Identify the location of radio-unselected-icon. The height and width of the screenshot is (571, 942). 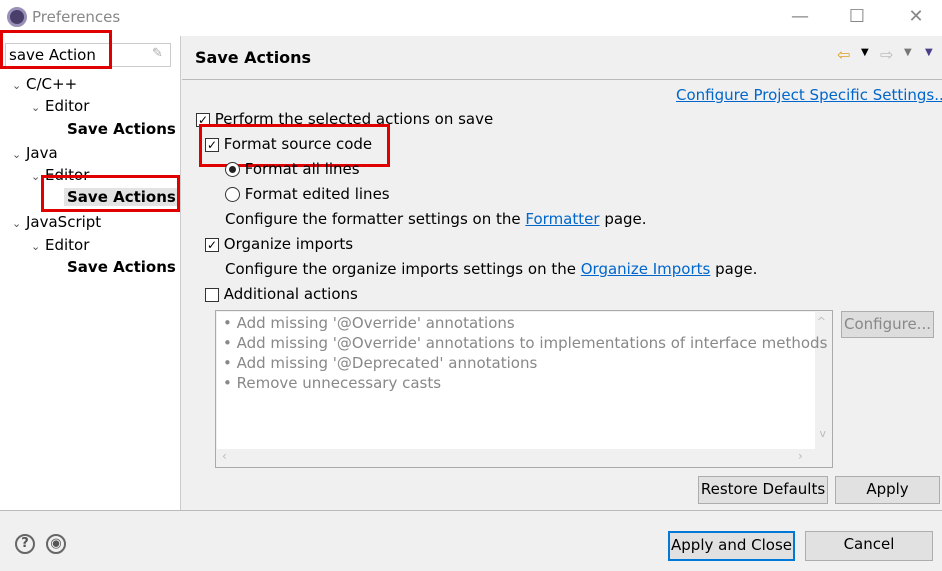
(232, 194).